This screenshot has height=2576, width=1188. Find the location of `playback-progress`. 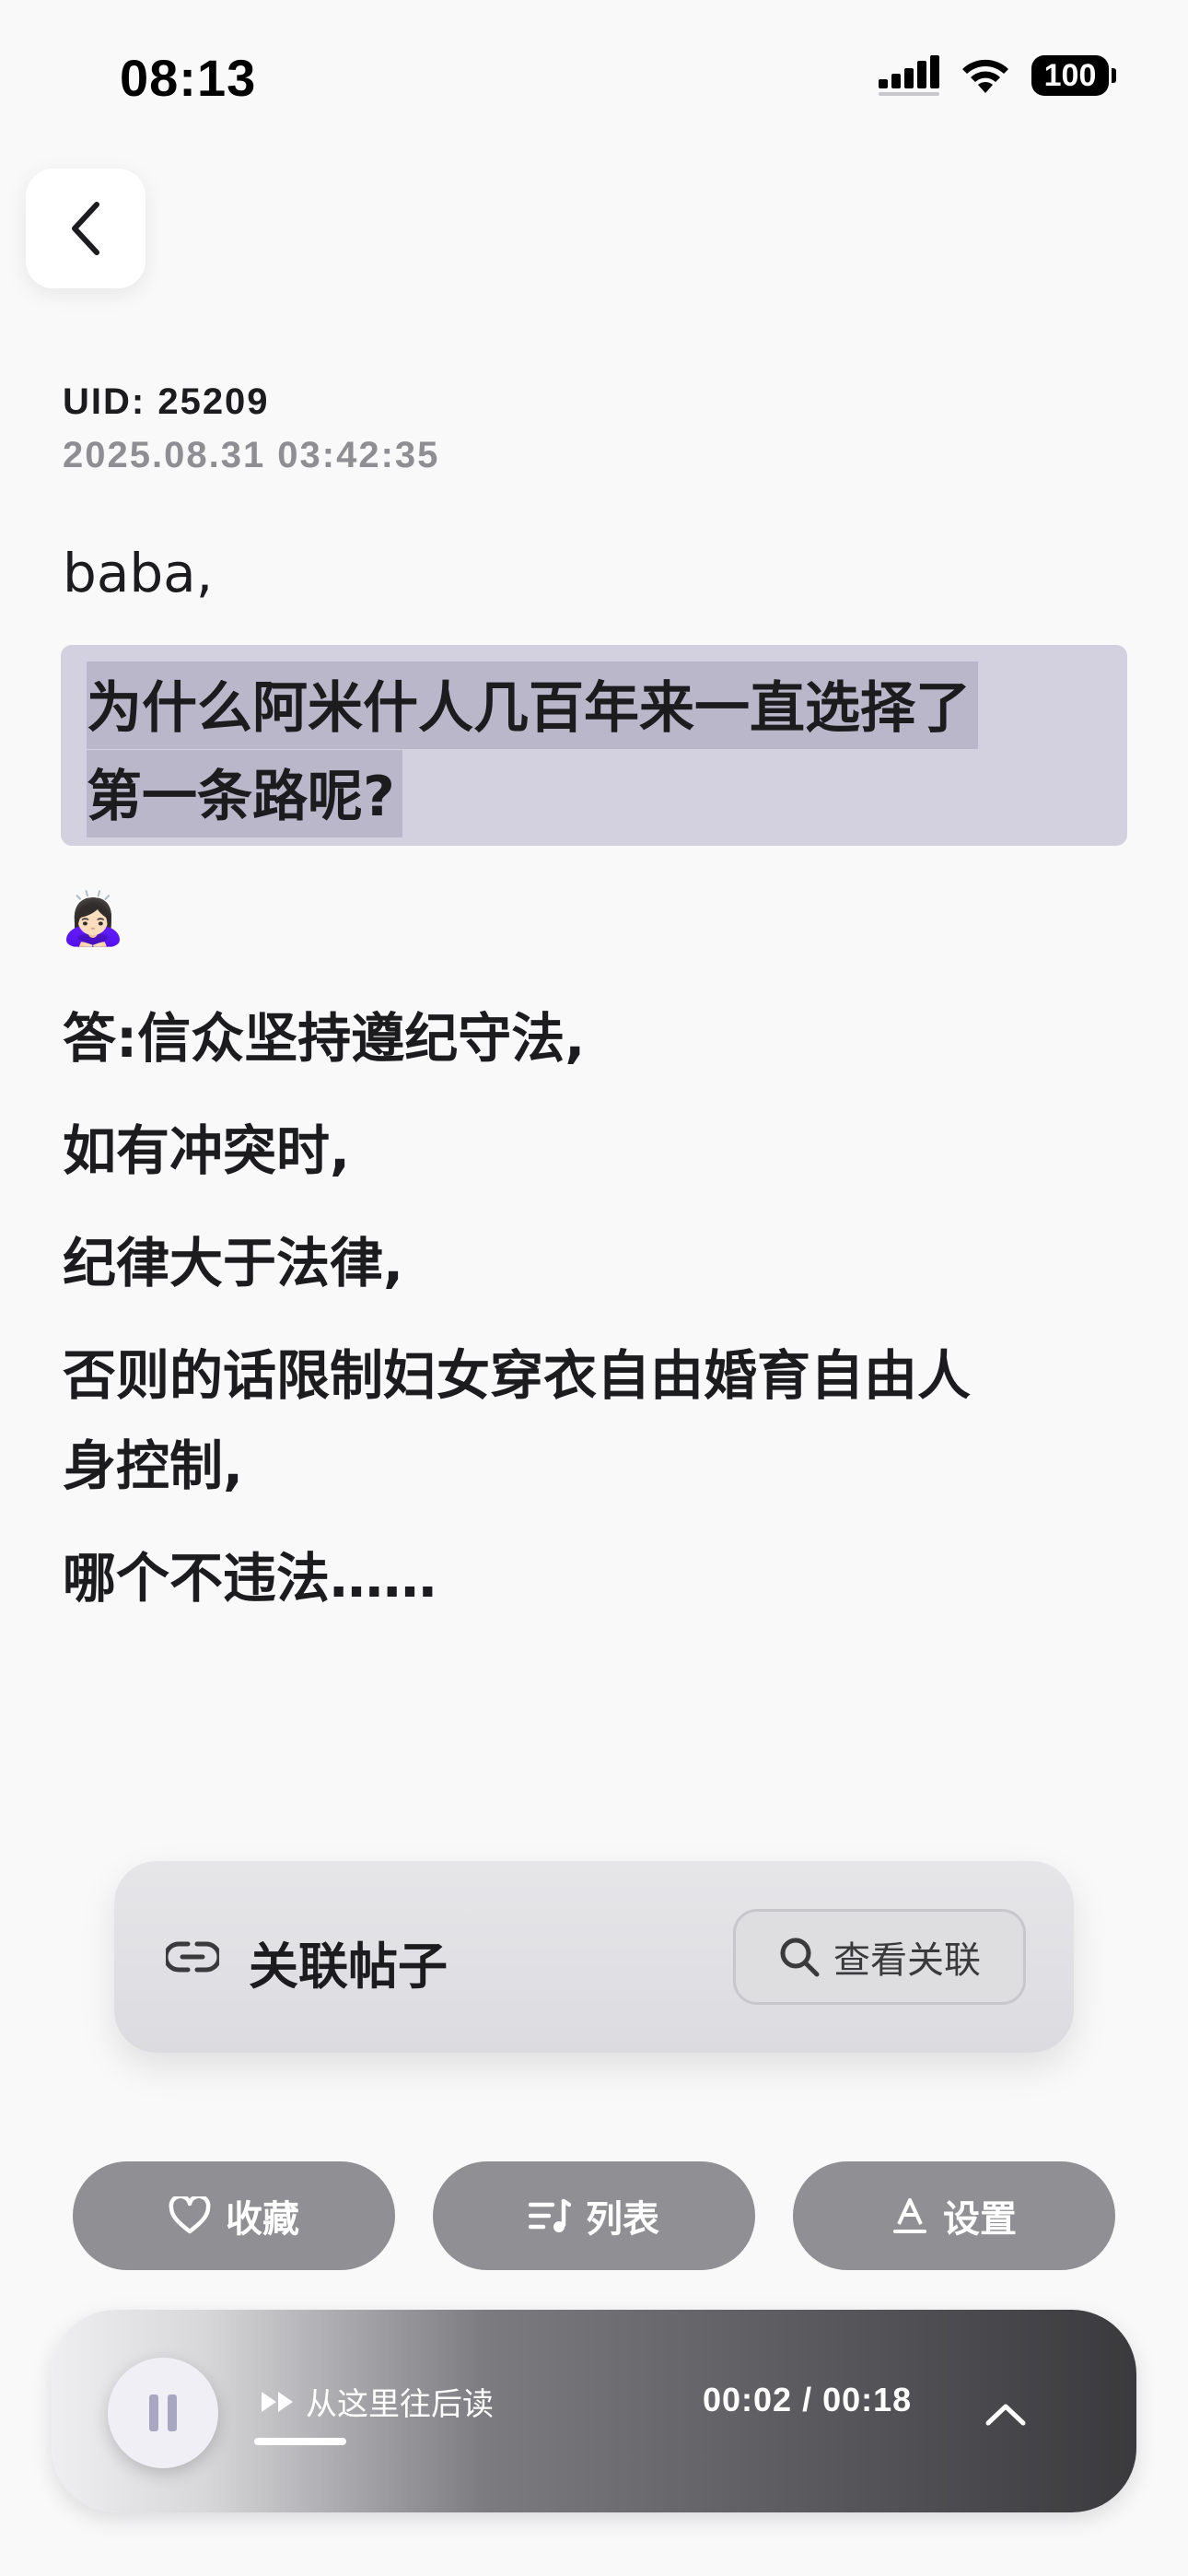

playback-progress is located at coordinates (300, 2441).